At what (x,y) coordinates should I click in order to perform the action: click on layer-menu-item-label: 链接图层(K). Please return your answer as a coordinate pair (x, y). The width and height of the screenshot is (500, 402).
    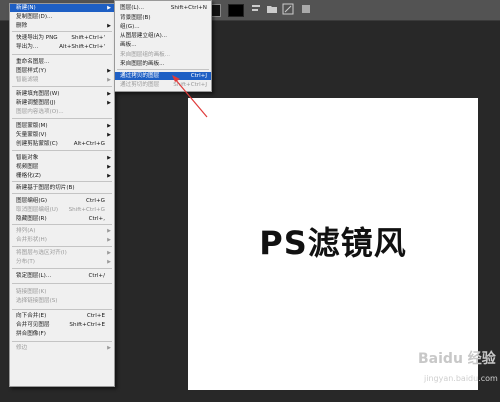
    Looking at the image, I should click on (31, 292).